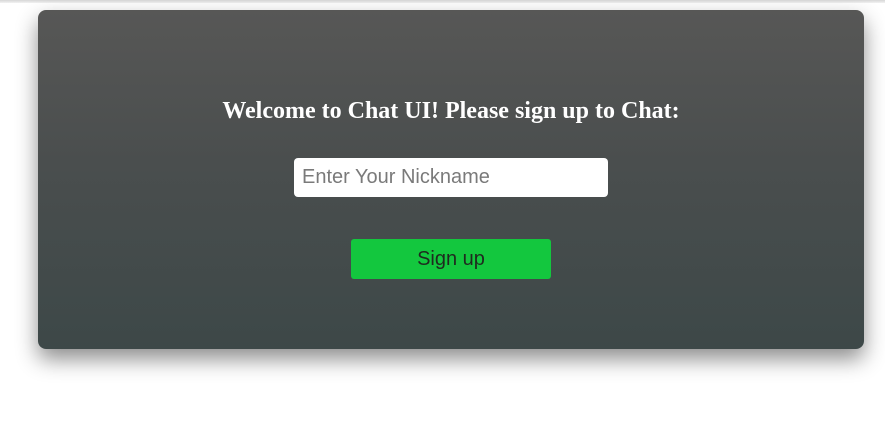 The image size is (885, 427). Describe the element at coordinates (442, 1) in the screenshot. I see `top-border` at that location.